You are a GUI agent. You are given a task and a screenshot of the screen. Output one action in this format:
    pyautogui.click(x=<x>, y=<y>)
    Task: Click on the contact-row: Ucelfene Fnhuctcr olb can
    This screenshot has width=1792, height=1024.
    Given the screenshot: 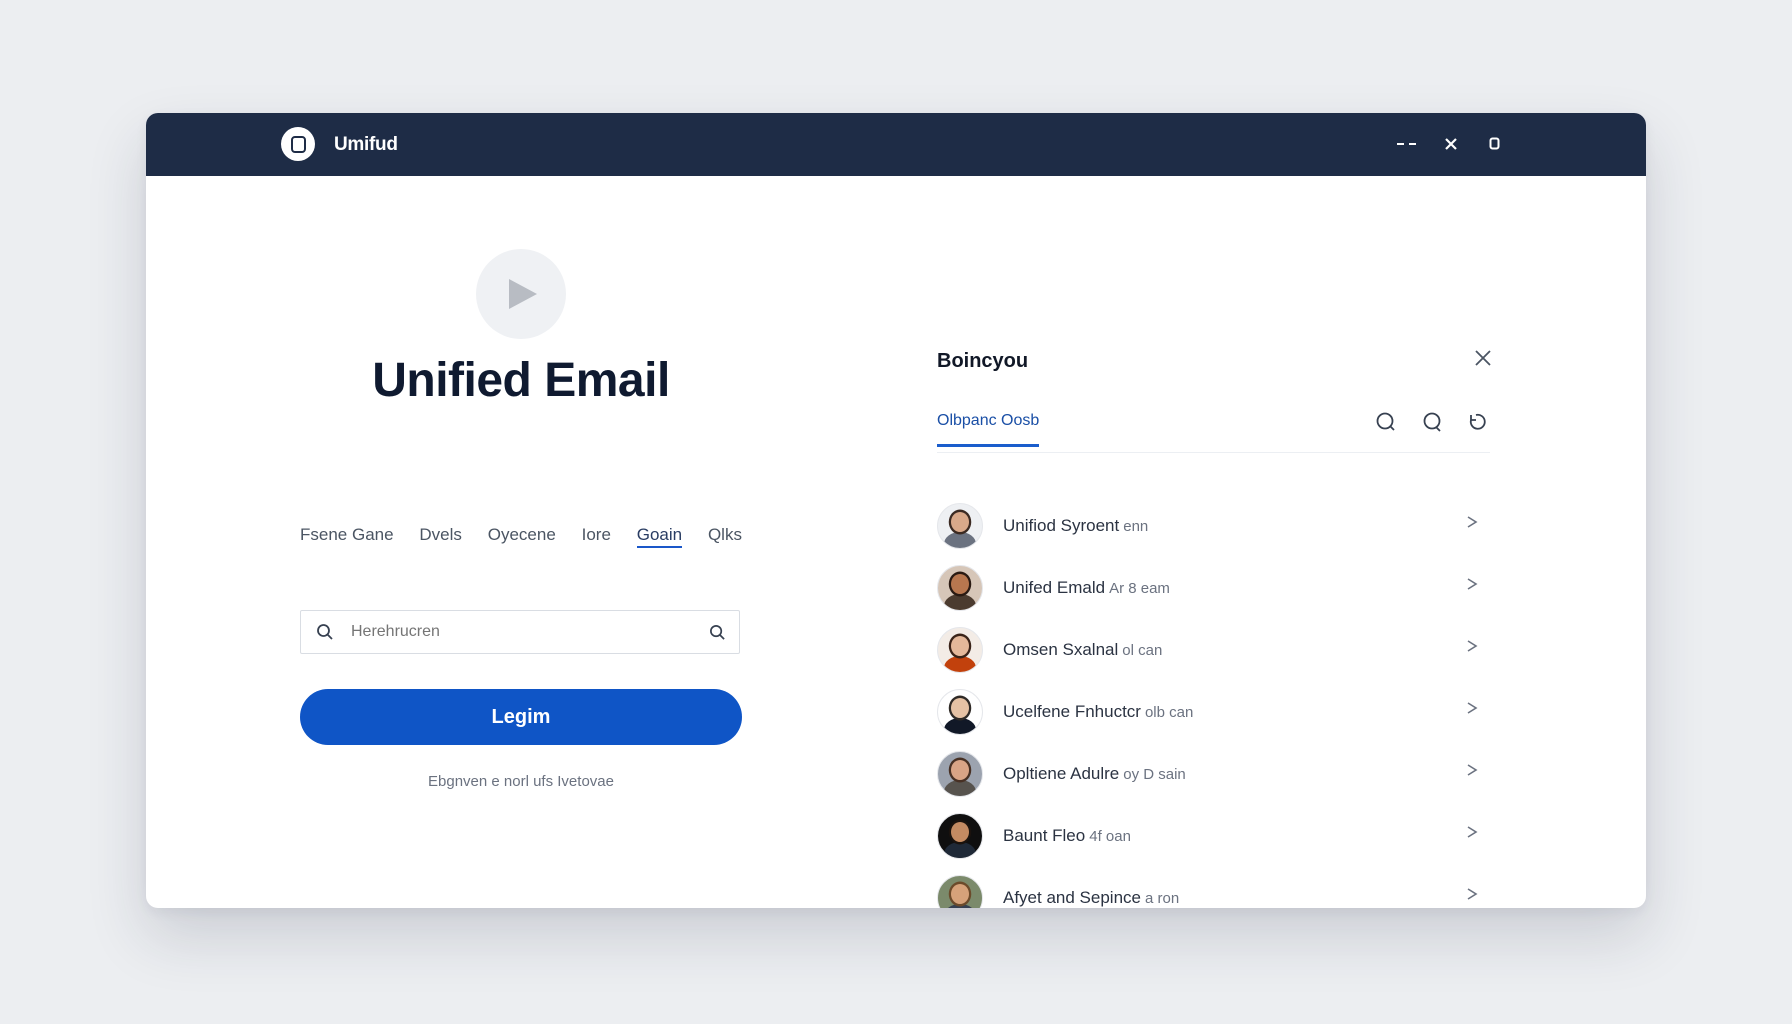 What is the action you would take?
    pyautogui.click(x=1213, y=712)
    